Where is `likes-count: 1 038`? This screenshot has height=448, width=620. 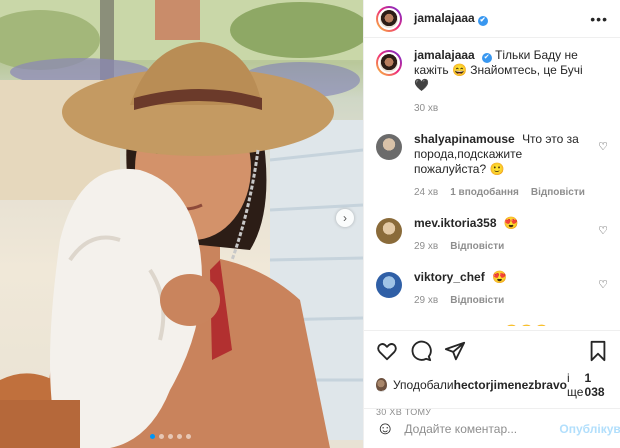
likes-count: 1 038 is located at coordinates (596, 385).